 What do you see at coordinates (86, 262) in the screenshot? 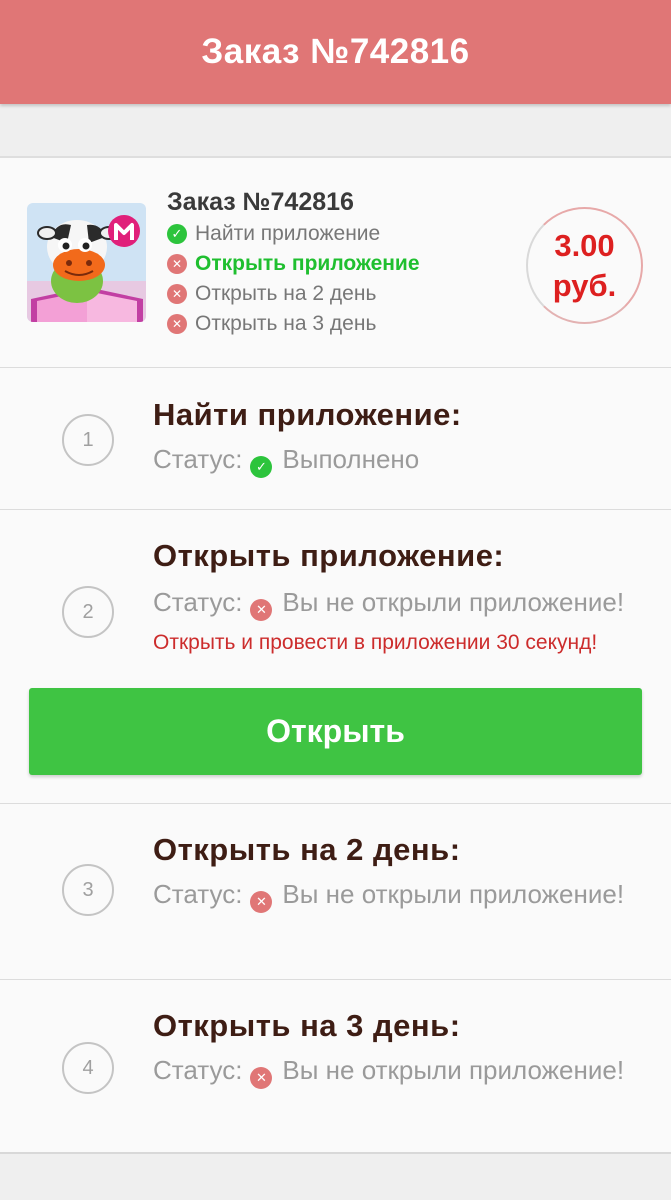
I see `app-icon` at bounding box center [86, 262].